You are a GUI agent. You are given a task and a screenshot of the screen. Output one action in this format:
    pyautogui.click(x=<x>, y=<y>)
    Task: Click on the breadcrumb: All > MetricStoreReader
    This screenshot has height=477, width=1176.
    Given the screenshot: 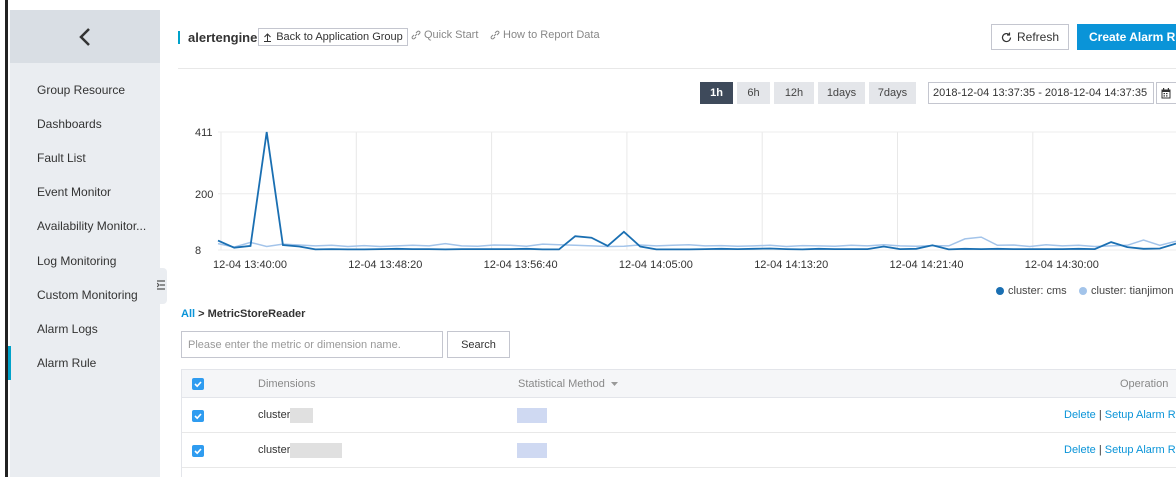 What is the action you would take?
    pyautogui.click(x=243, y=314)
    